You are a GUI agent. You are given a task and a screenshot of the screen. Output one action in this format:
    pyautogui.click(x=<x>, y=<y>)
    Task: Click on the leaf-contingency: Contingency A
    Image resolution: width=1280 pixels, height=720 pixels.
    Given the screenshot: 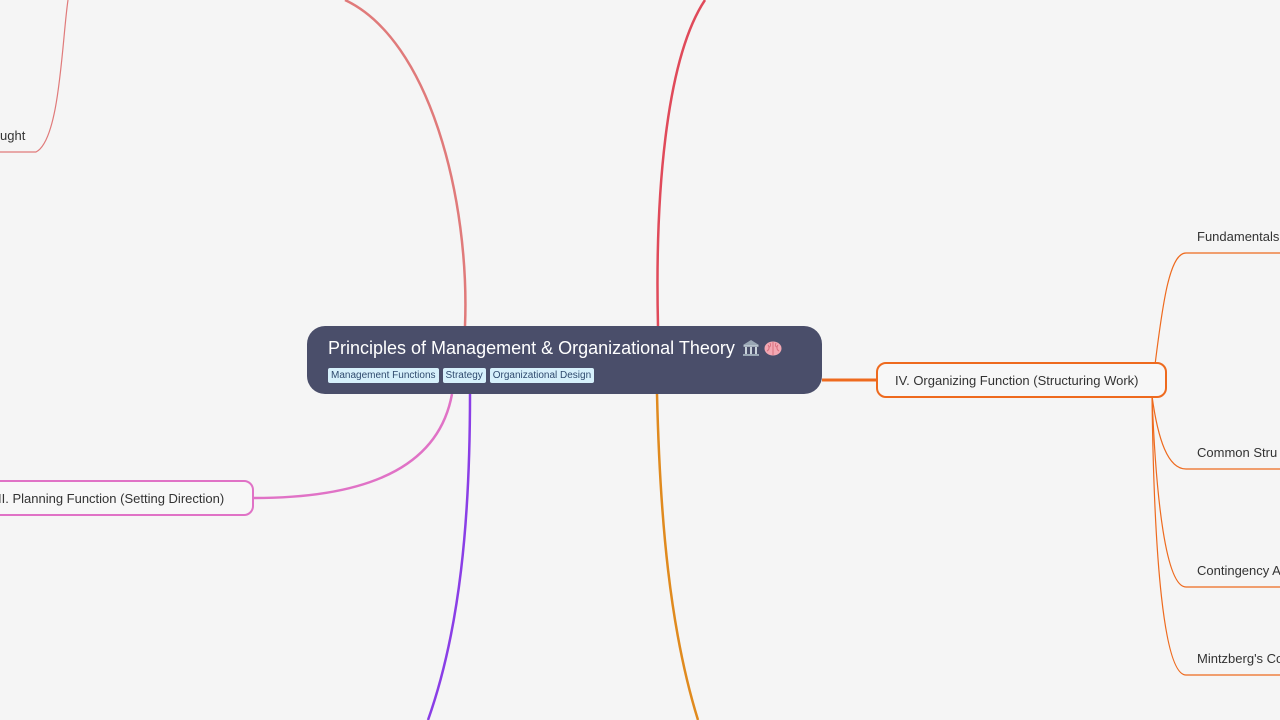 What is the action you would take?
    pyautogui.click(x=1238, y=571)
    